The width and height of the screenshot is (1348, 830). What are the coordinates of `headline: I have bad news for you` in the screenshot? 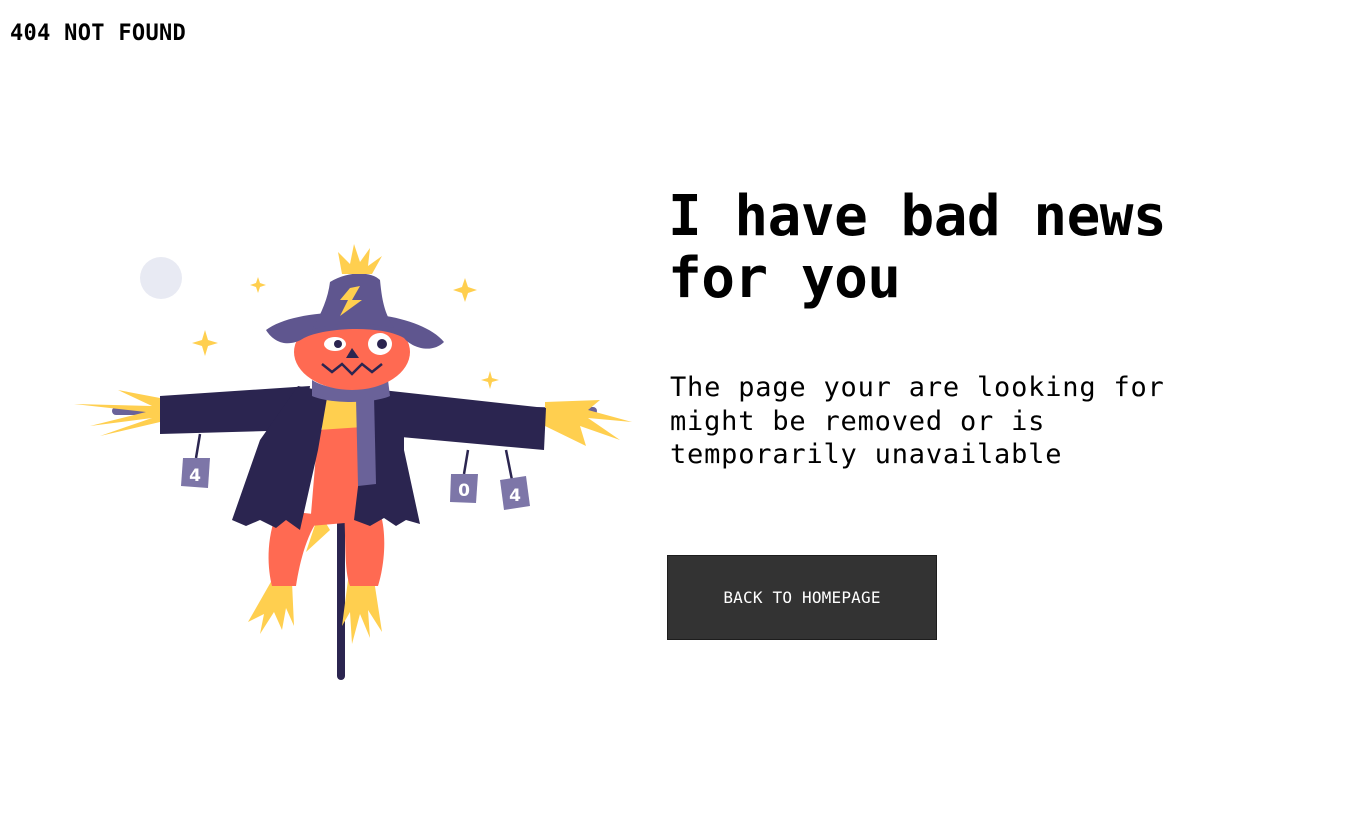 It's located at (917, 247).